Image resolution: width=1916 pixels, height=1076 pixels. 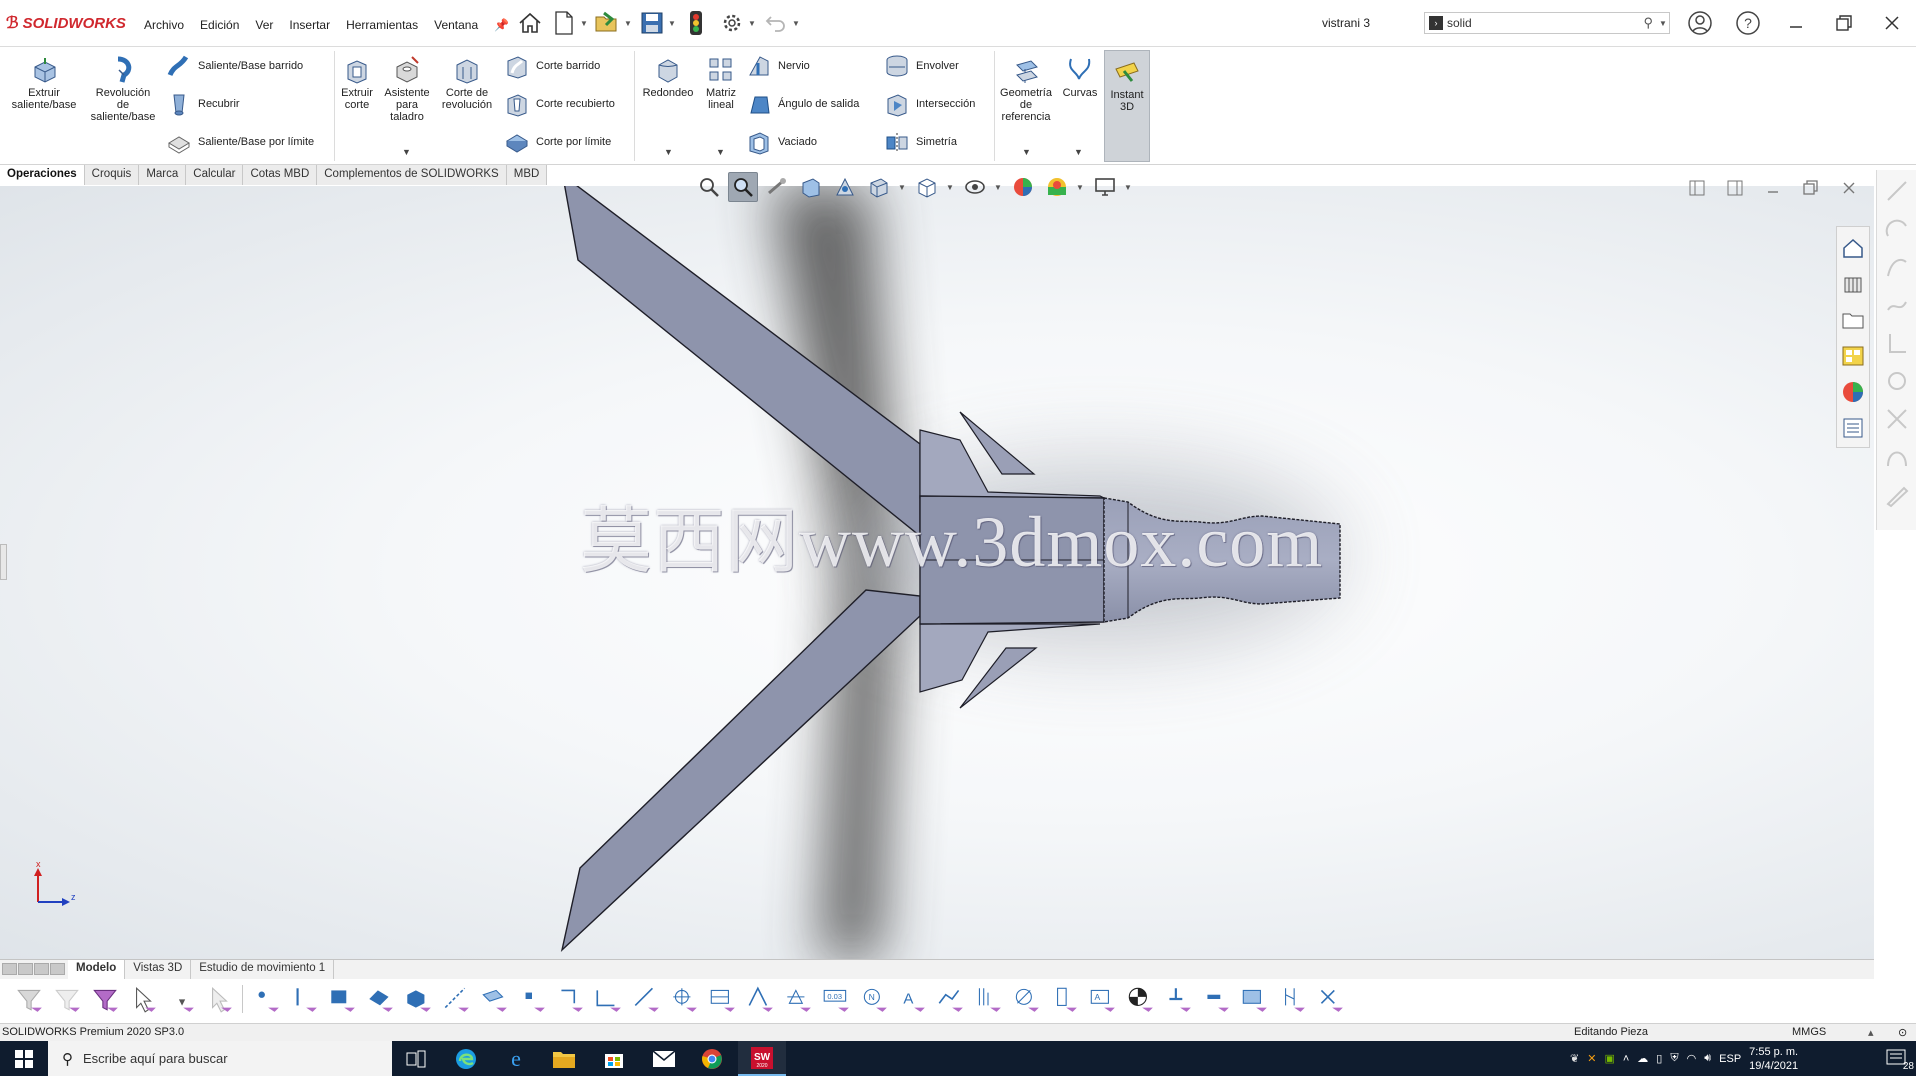 I want to click on filter-sketch-segments-icon, so click(x=570, y=999).